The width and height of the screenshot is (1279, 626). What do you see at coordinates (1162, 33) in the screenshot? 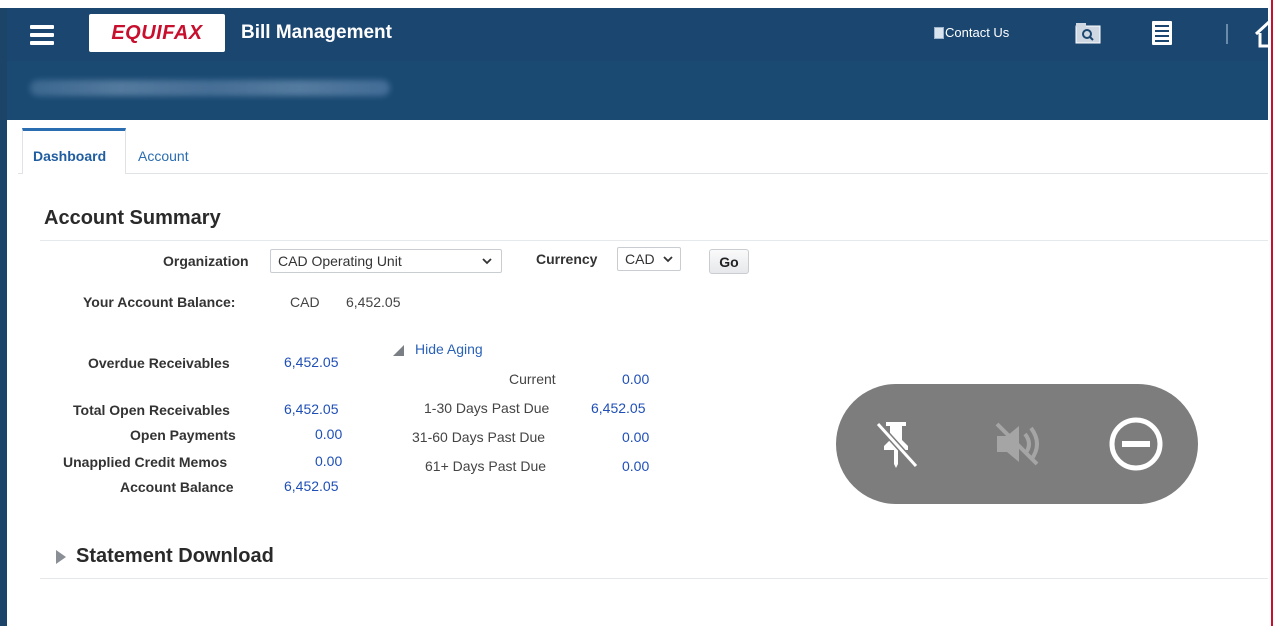
I see `document-list-icon` at bounding box center [1162, 33].